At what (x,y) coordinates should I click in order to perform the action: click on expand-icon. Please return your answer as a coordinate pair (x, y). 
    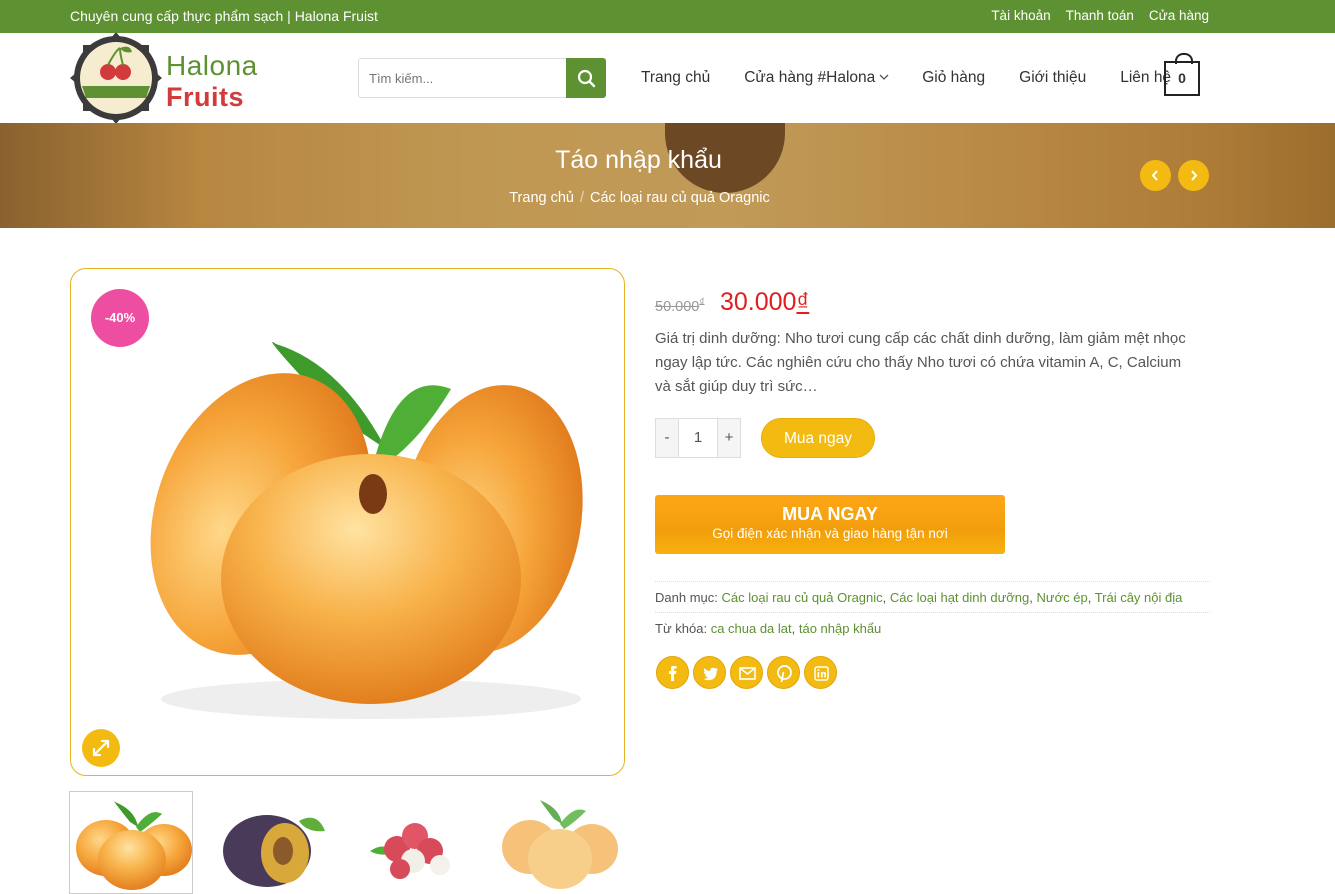
    Looking at the image, I should click on (101, 748).